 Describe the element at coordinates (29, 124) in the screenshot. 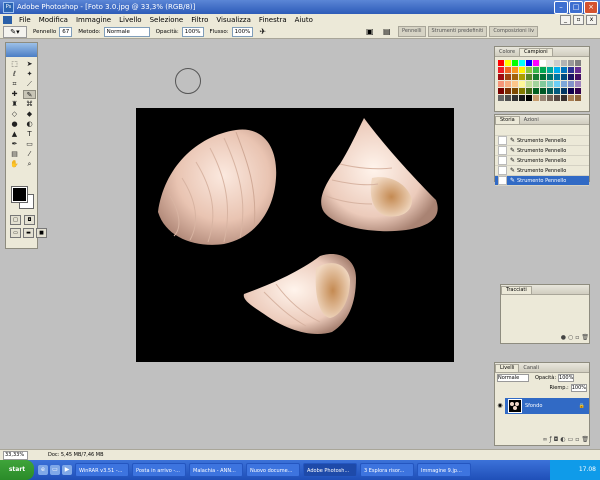

I see `dodge-tool-icon: ◐` at that location.